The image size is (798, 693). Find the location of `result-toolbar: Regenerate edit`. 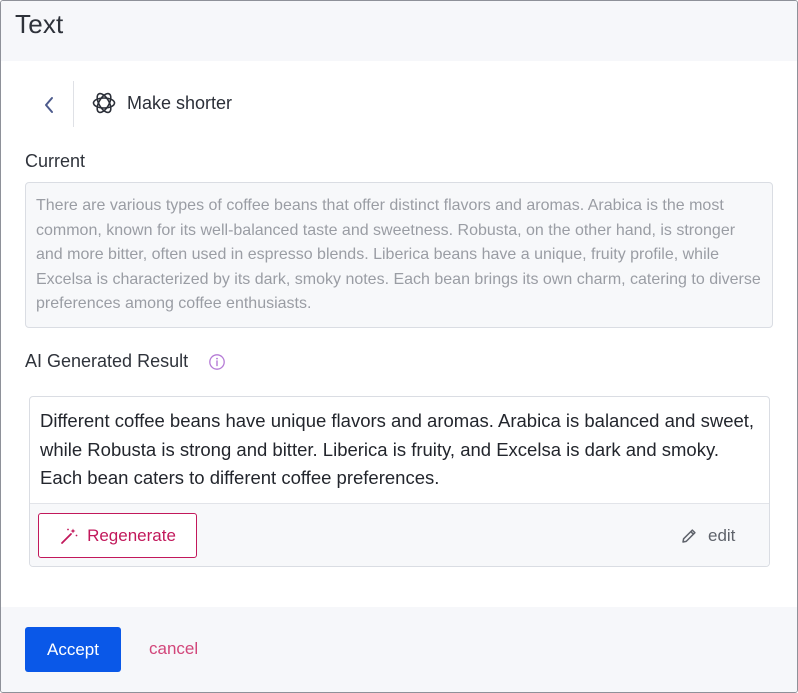

result-toolbar: Regenerate edit is located at coordinates (399, 534).